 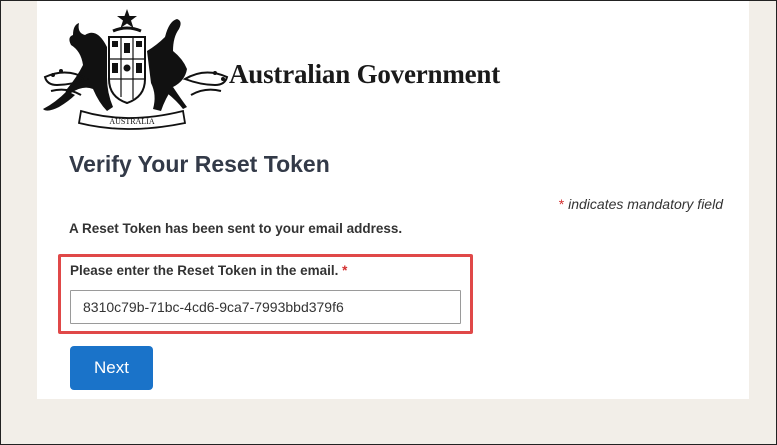 I want to click on page-title: Verify Your Reset Token, so click(x=199, y=164).